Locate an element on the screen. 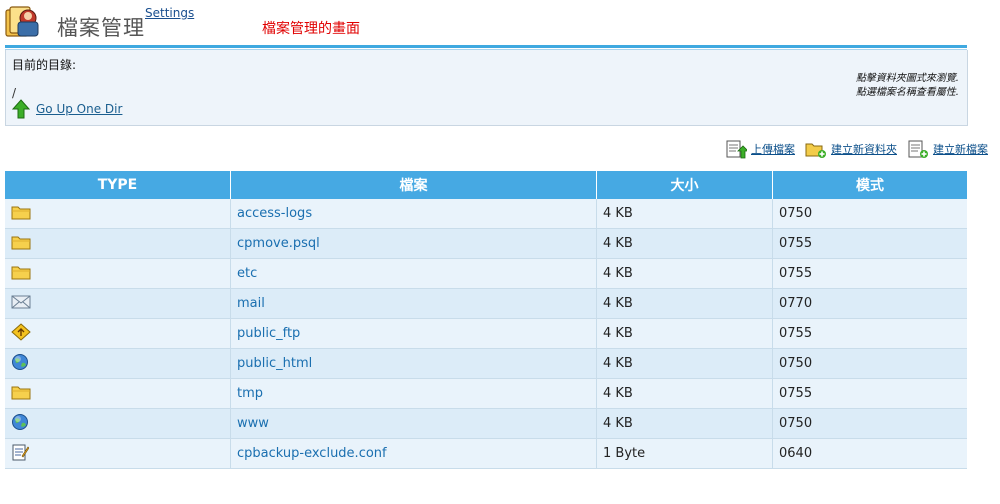 This screenshot has height=504, width=1000. current-directory-label: 目前的目錄: is located at coordinates (44, 65).